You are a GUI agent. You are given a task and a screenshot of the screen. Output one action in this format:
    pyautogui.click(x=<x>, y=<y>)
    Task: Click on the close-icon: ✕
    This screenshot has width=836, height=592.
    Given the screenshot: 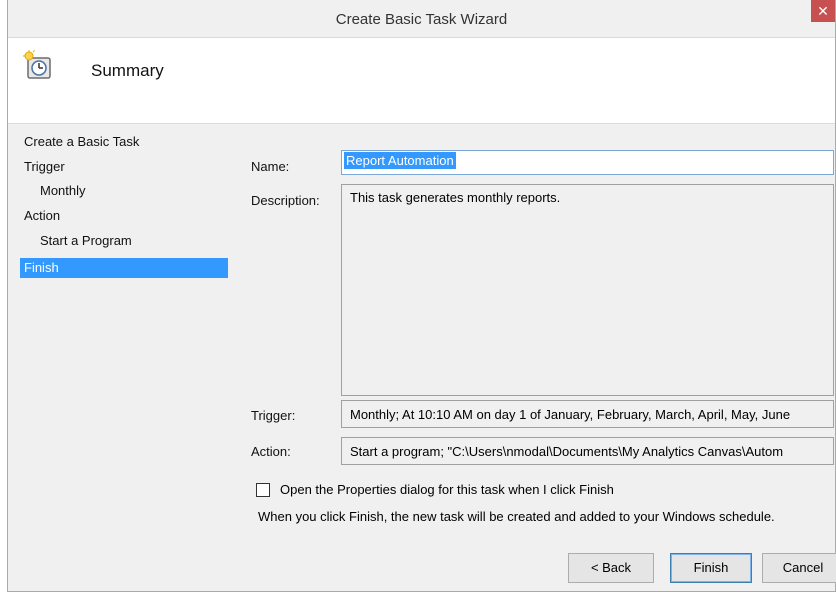 What is the action you would take?
    pyautogui.click(x=823, y=11)
    